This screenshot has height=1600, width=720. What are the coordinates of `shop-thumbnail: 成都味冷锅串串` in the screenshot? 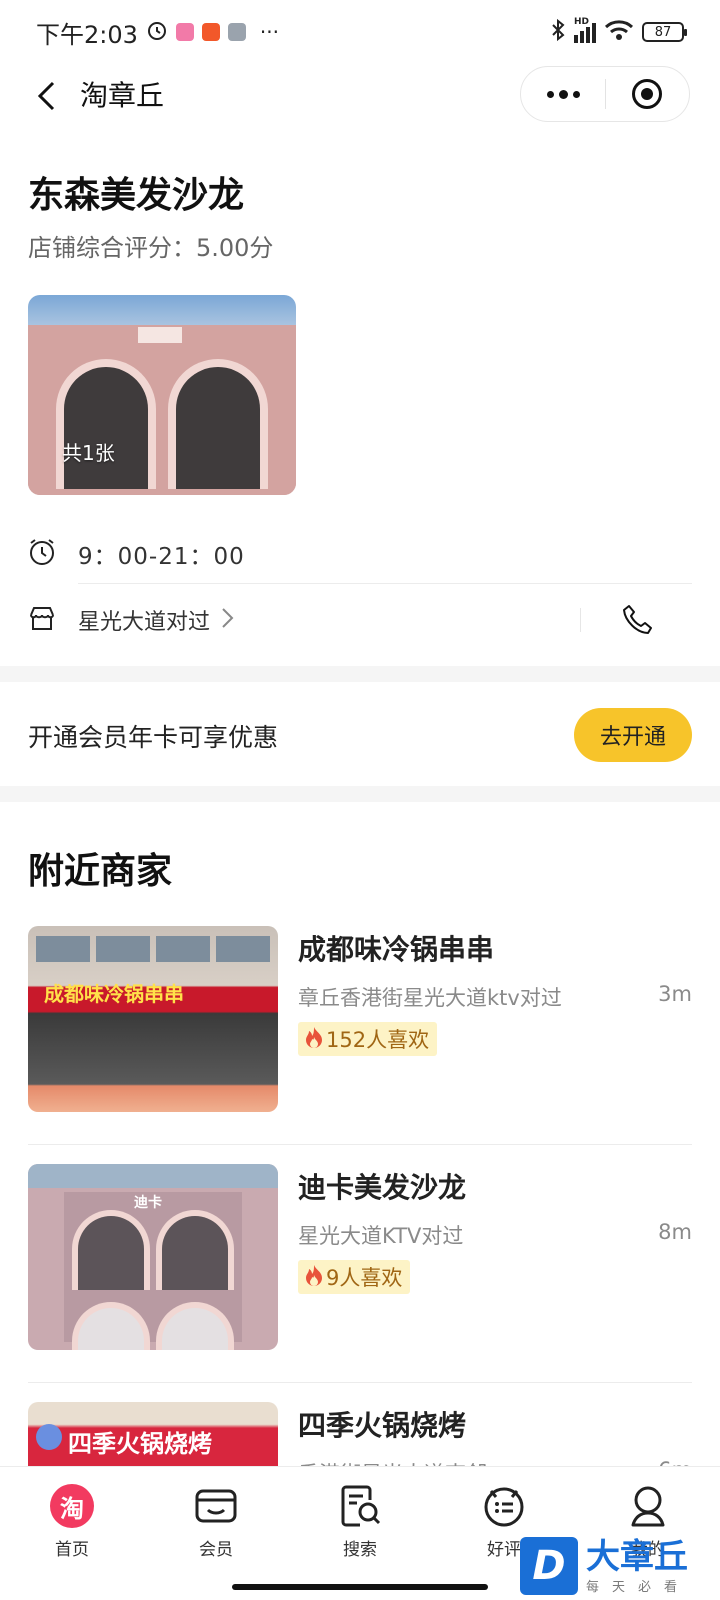 It's located at (153, 1019).